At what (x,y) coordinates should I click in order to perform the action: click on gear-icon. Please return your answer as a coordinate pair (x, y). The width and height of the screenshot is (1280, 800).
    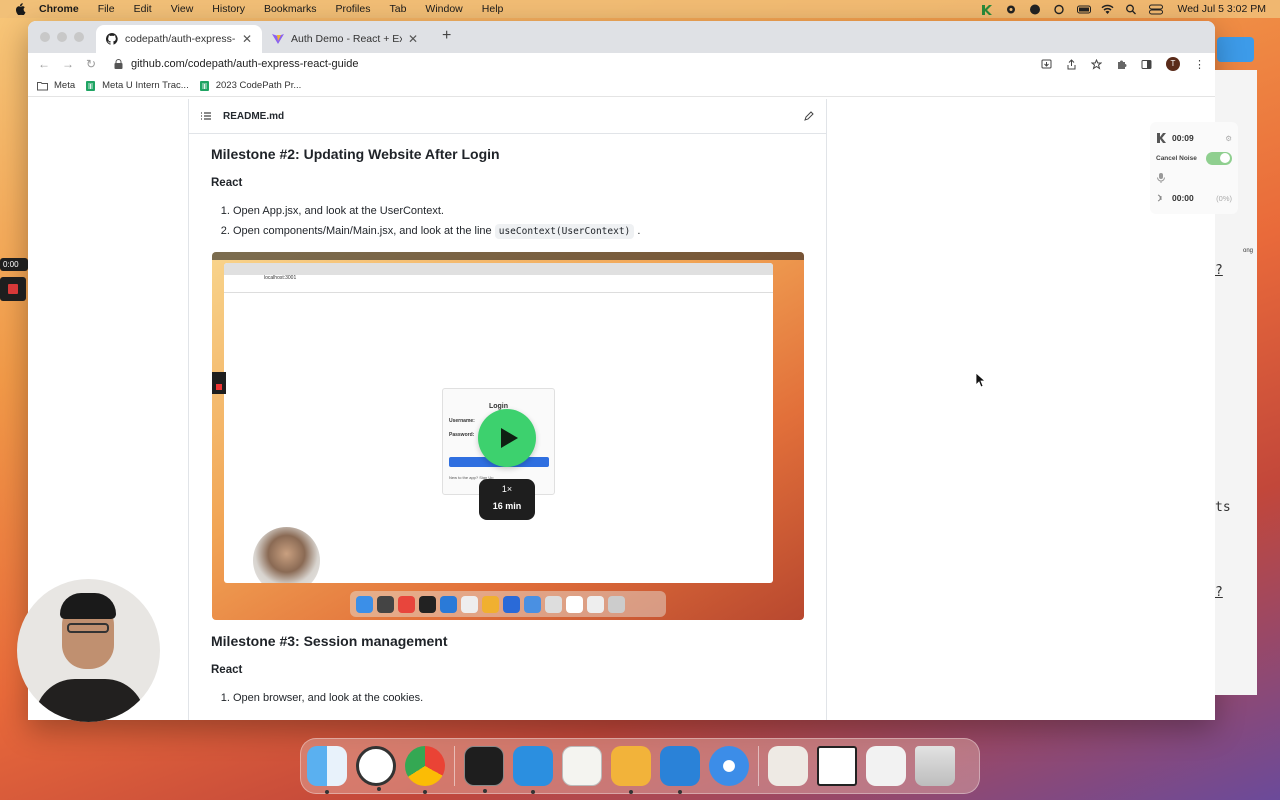
    Looking at the image, I should click on (1011, 9).